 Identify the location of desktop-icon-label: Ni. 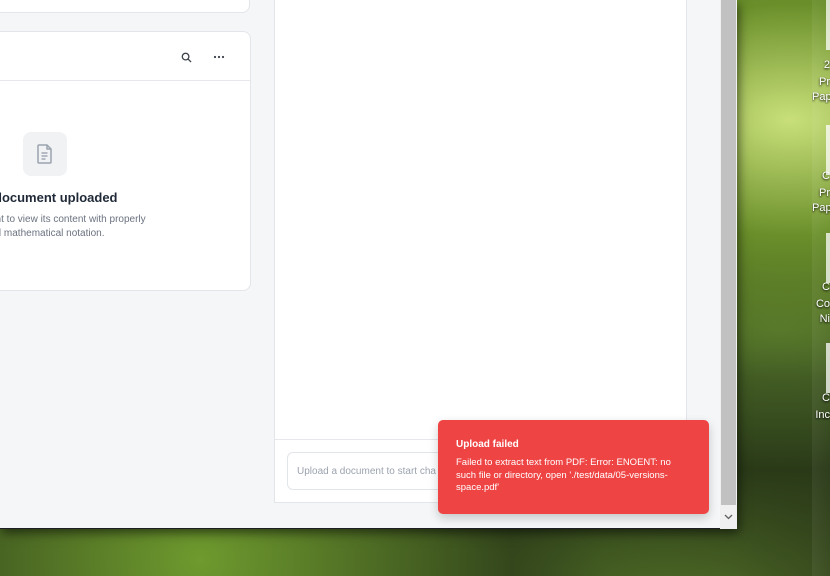
(821, 319).